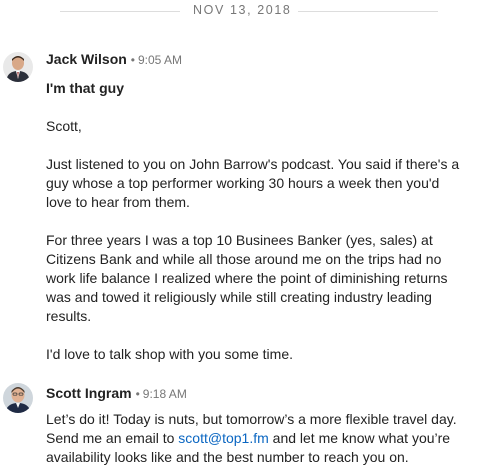 The height and width of the screenshot is (474, 482). I want to click on message-header: Scott Ingram • 9:18 AM, so click(116, 394).